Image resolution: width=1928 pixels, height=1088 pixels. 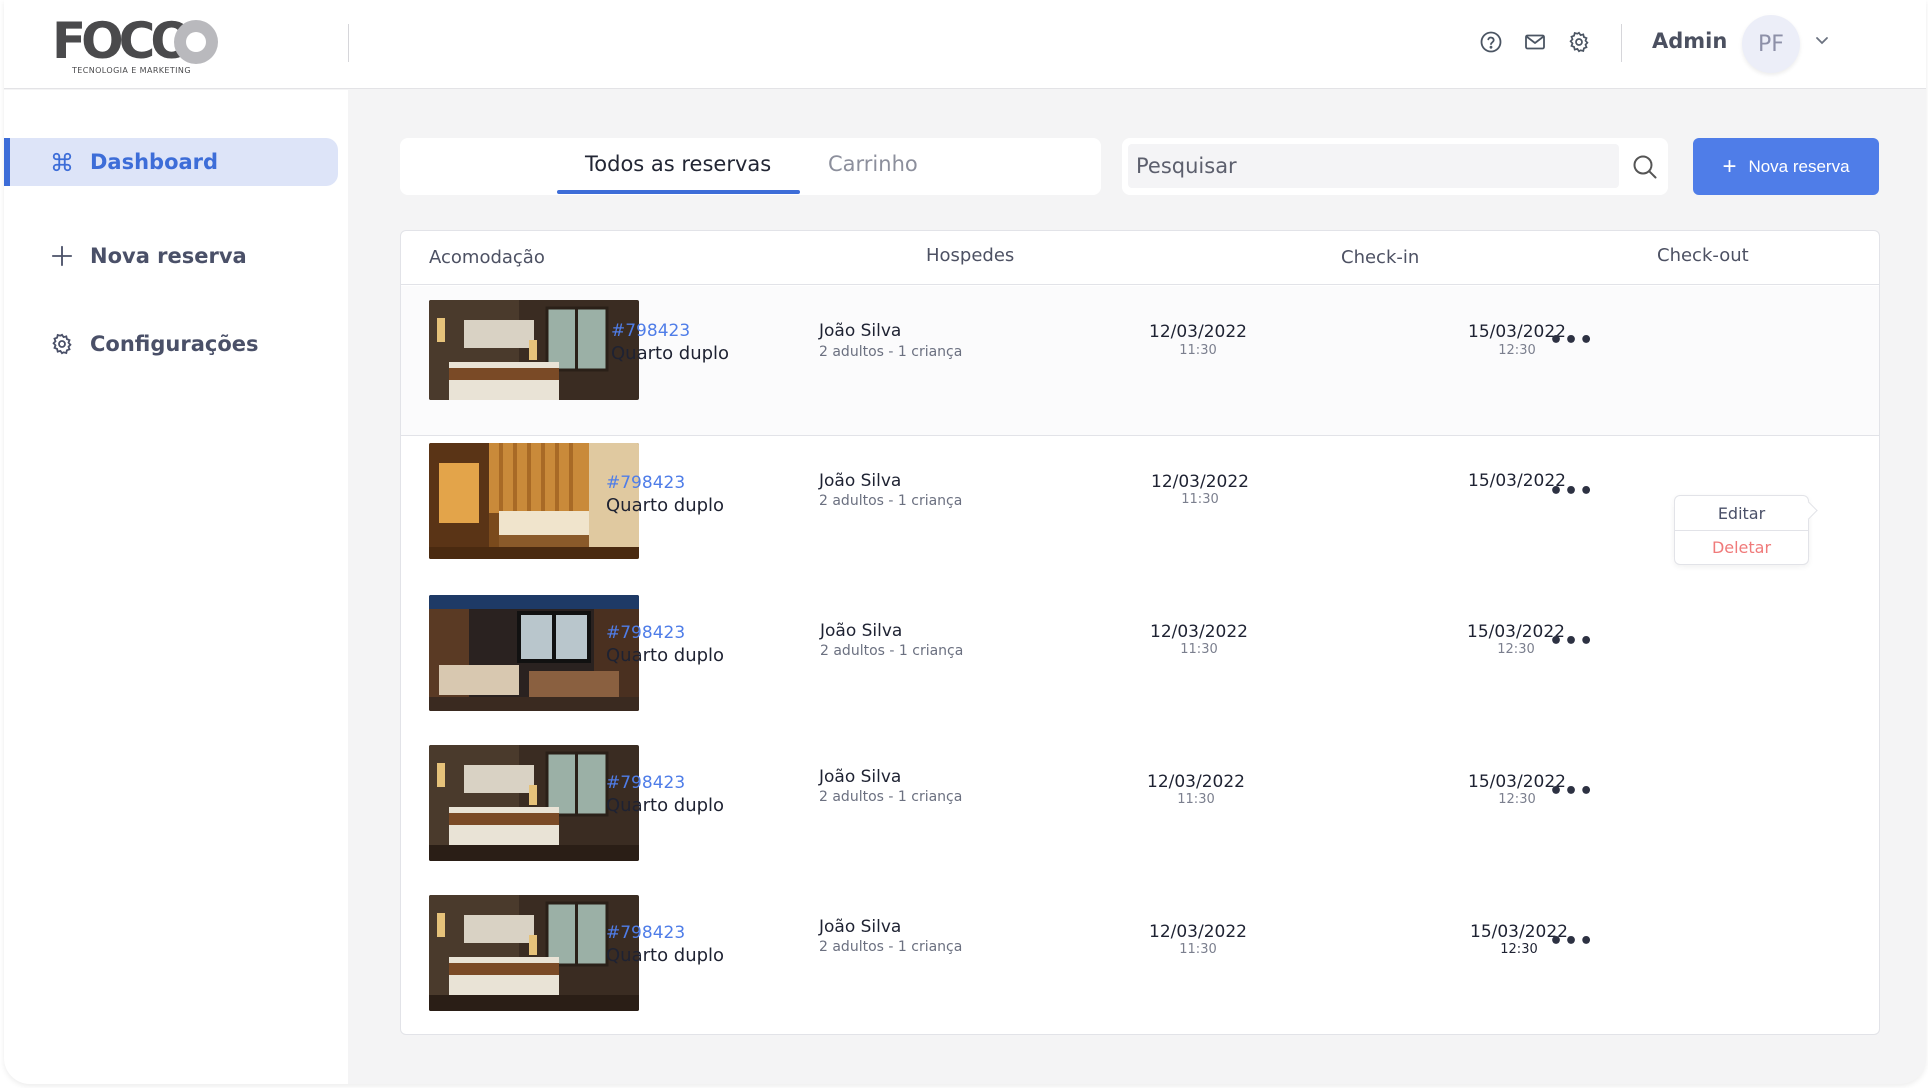 What do you see at coordinates (62, 162) in the screenshot?
I see `command-icon` at bounding box center [62, 162].